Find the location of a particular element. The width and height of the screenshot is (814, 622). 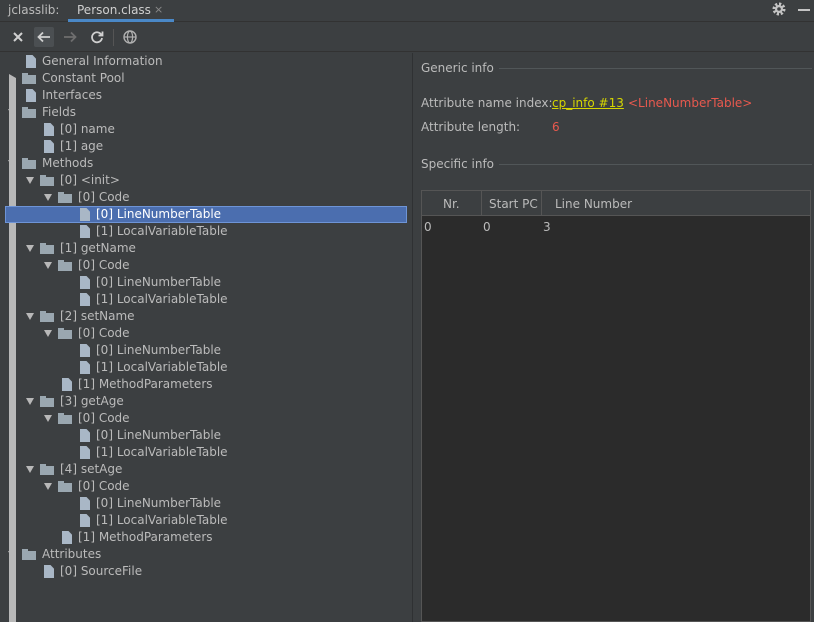

tree-node: Methods is located at coordinates (206, 163).